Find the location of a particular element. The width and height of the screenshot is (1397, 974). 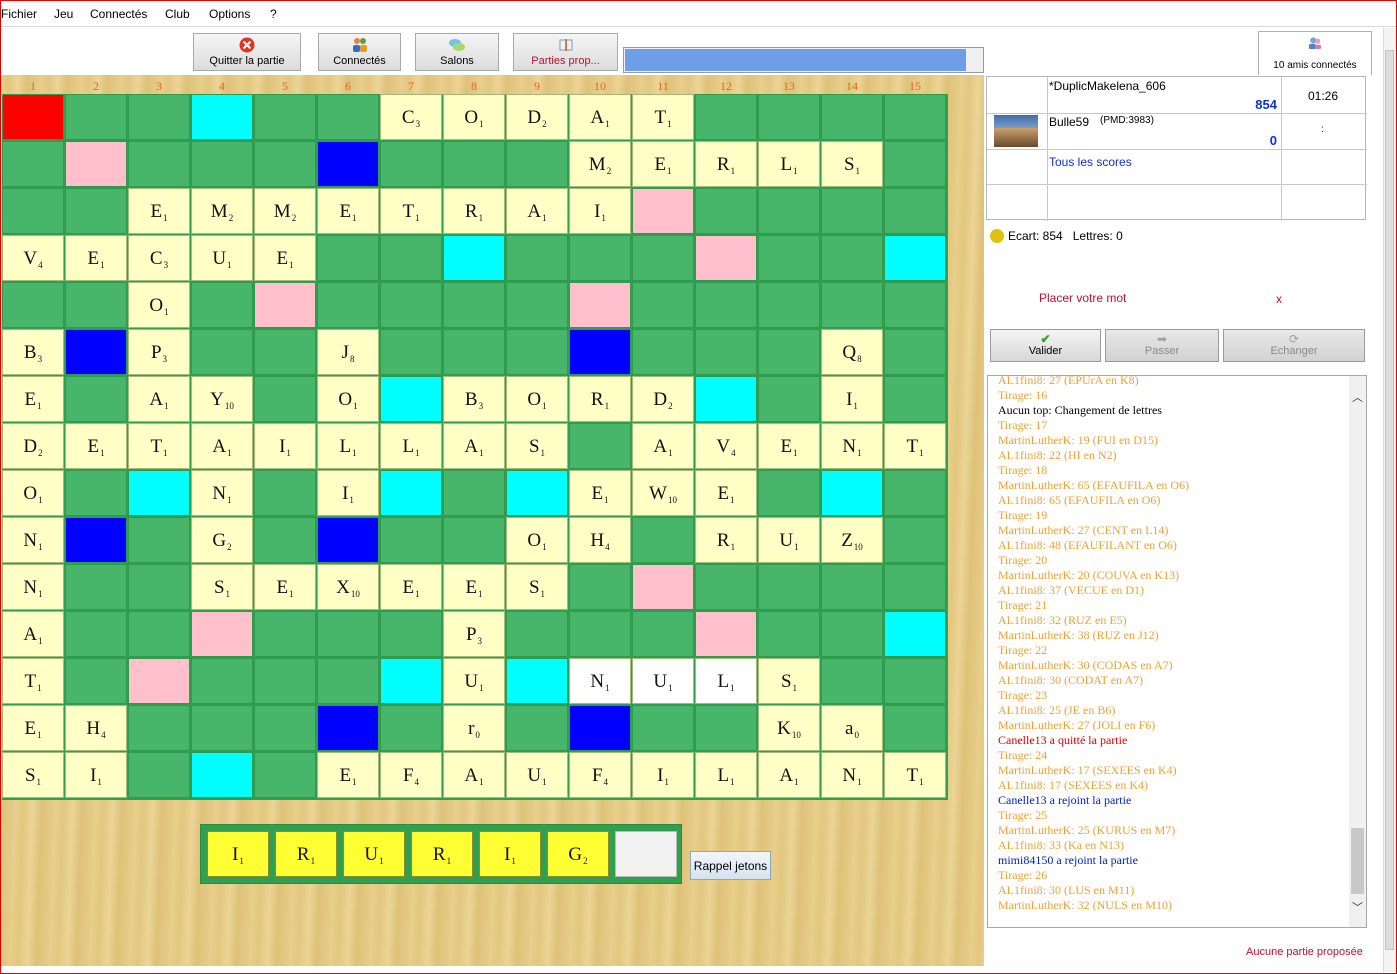

window-scrollbar-thumb is located at coordinates (1389, 500).